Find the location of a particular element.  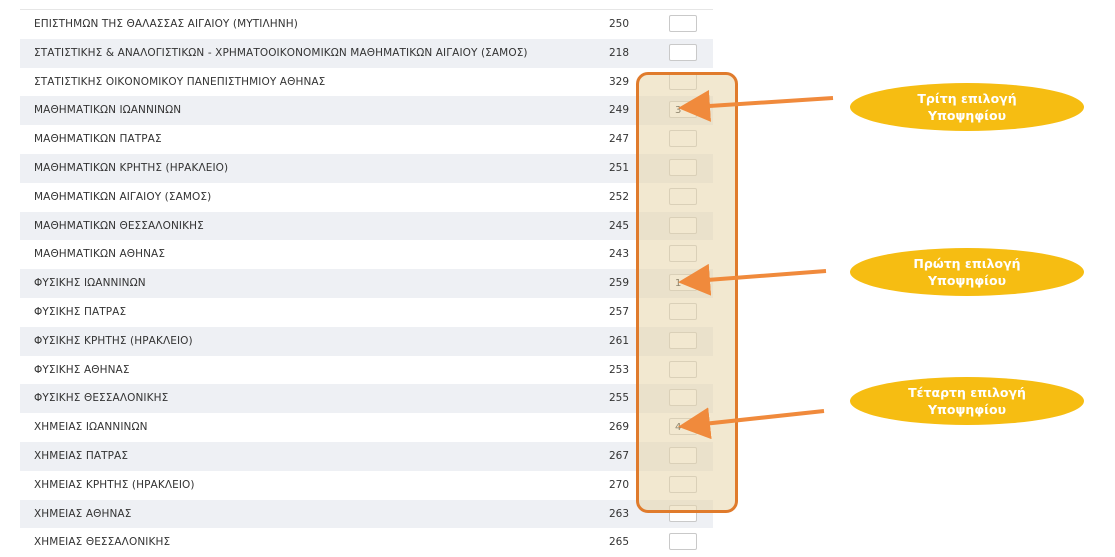

callout-third-choice: Τρίτη επιλογή Υποψηφίου is located at coordinates (967, 107).